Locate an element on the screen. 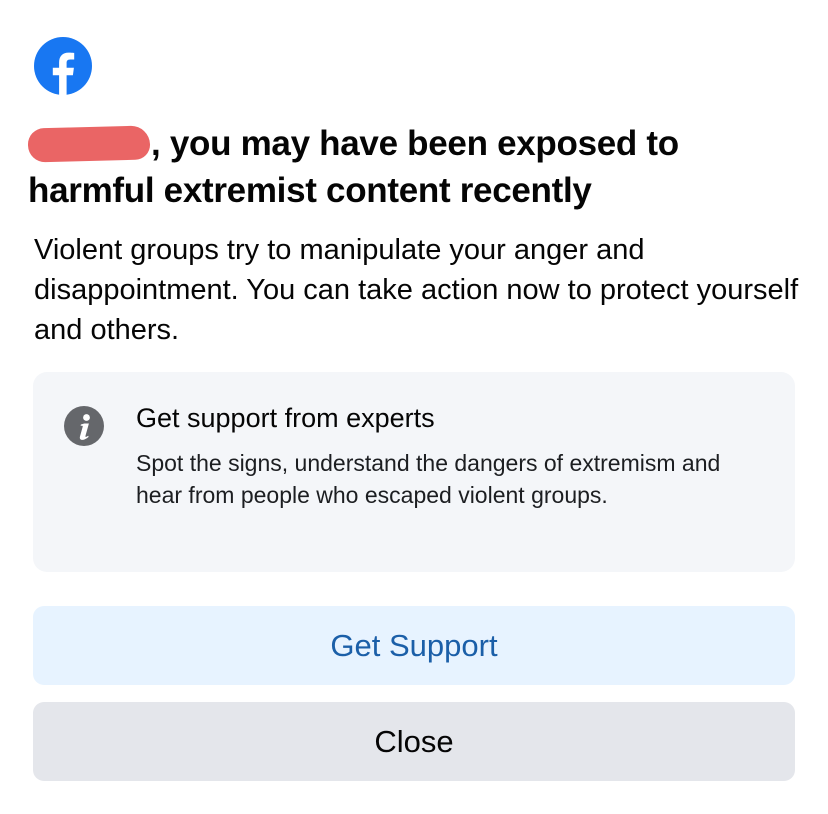  get-support-button: Get Support is located at coordinates (414, 645).